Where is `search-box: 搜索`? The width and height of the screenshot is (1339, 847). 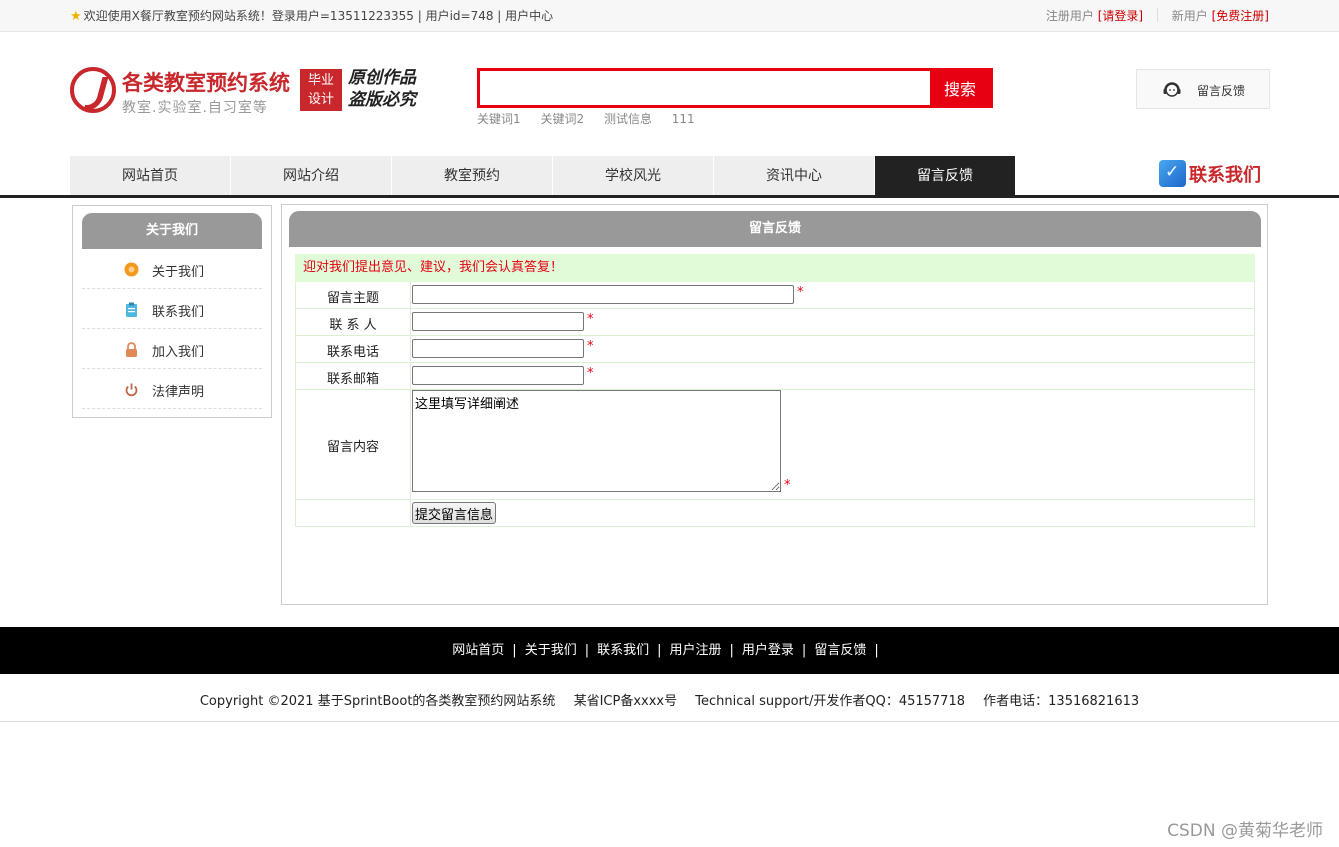
search-box: 搜索 is located at coordinates (735, 88).